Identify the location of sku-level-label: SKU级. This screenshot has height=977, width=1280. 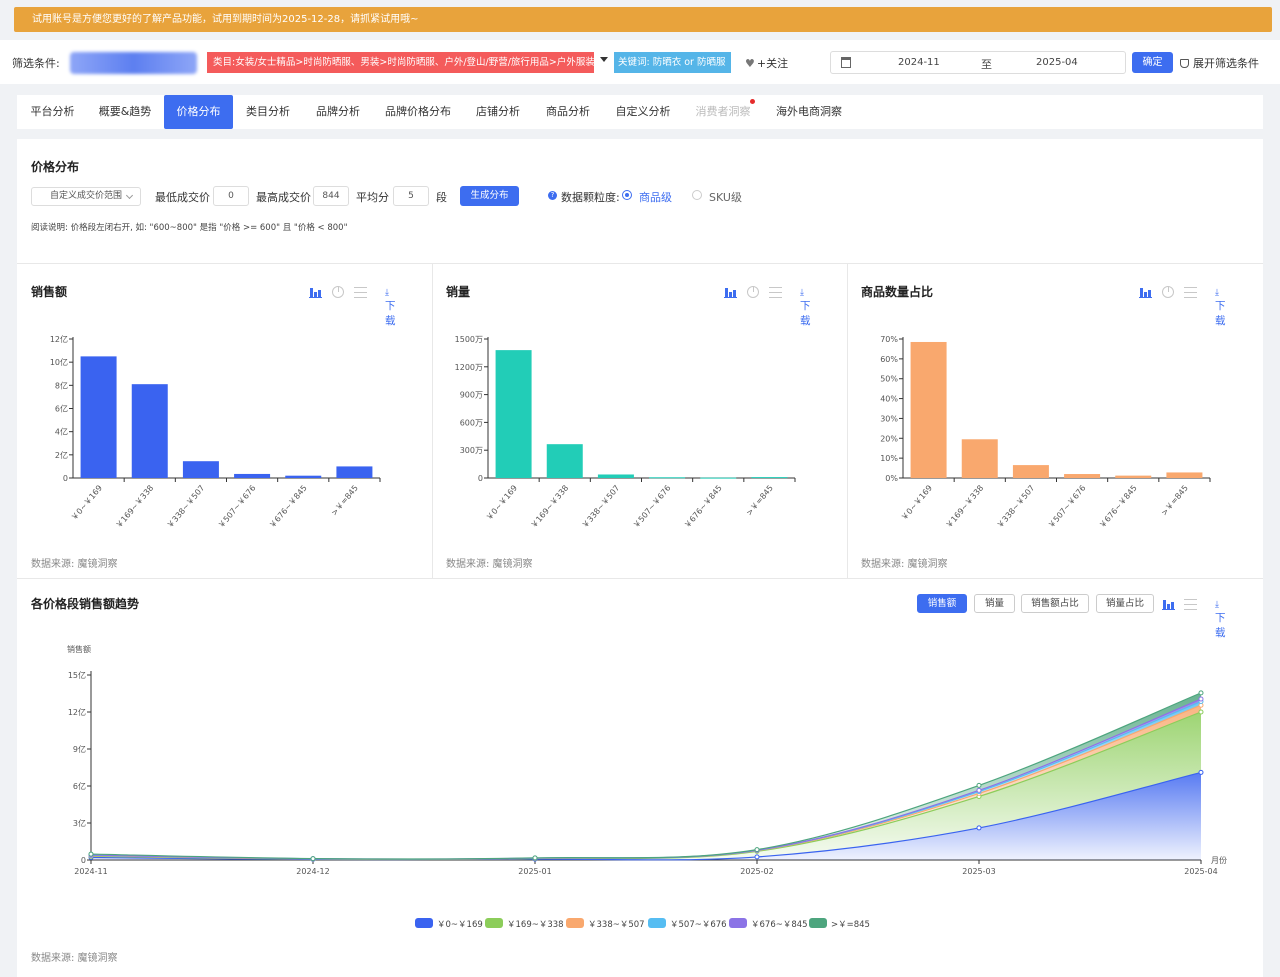
(725, 197).